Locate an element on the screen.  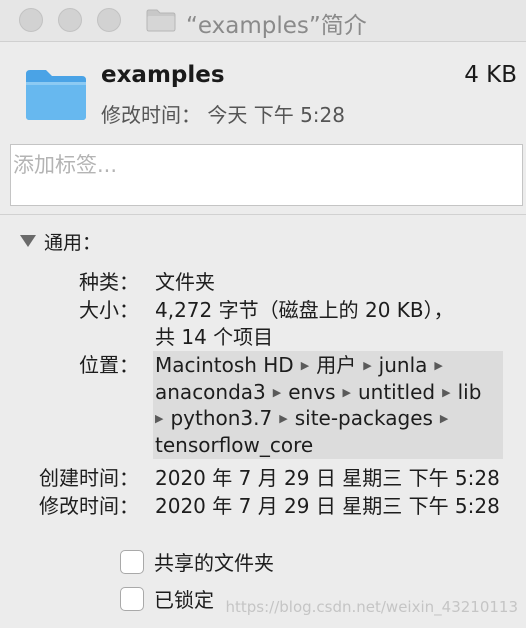
size-row: 大小： 4,272 字节（磁盘上的 20 KB）， is located at coordinates (263, 310).